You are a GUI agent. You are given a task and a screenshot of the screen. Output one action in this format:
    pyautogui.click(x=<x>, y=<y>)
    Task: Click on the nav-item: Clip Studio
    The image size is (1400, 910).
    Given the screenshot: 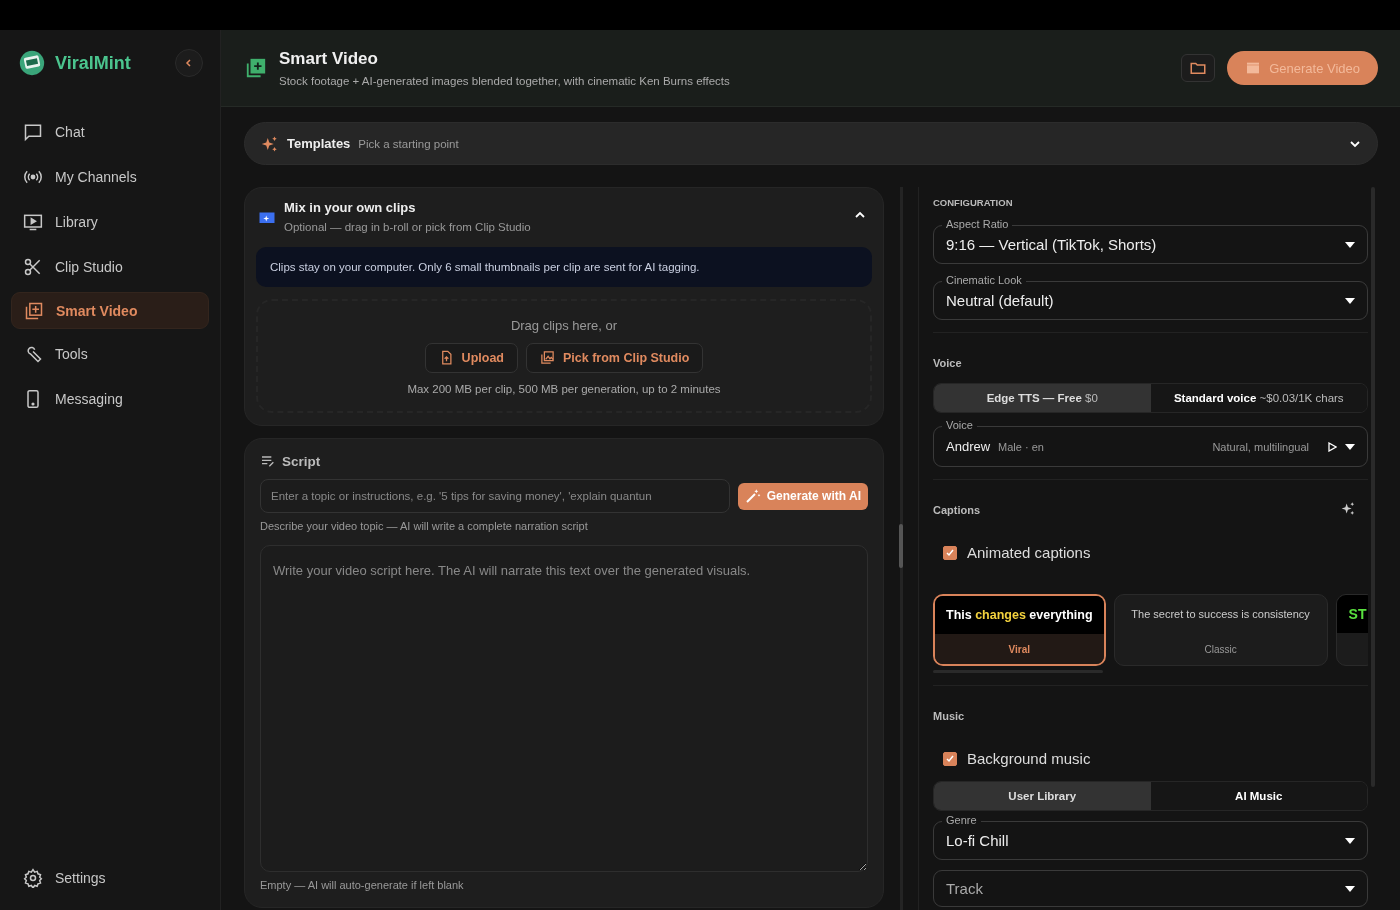 What is the action you would take?
    pyautogui.click(x=110, y=267)
    